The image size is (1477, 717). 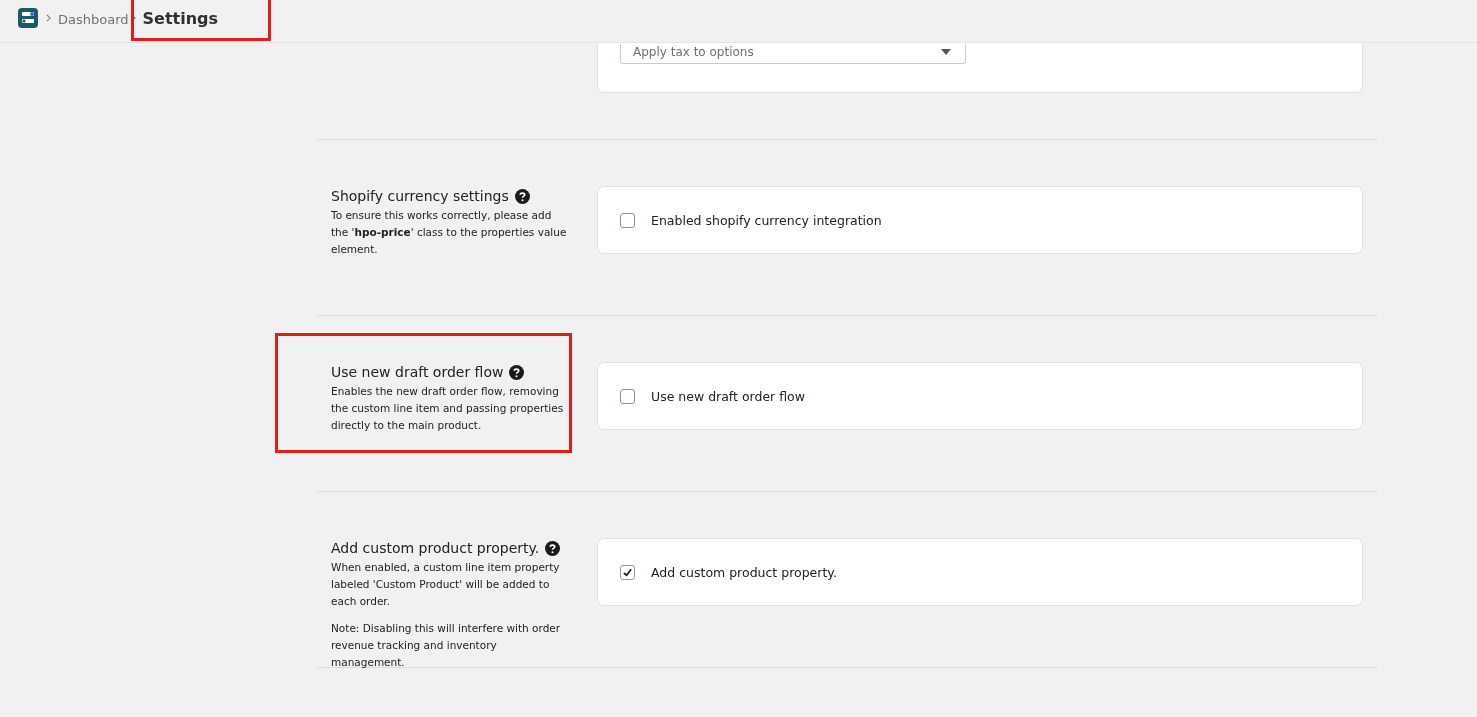 What do you see at coordinates (420, 196) in the screenshot?
I see `section-title: Shopify currency settings` at bounding box center [420, 196].